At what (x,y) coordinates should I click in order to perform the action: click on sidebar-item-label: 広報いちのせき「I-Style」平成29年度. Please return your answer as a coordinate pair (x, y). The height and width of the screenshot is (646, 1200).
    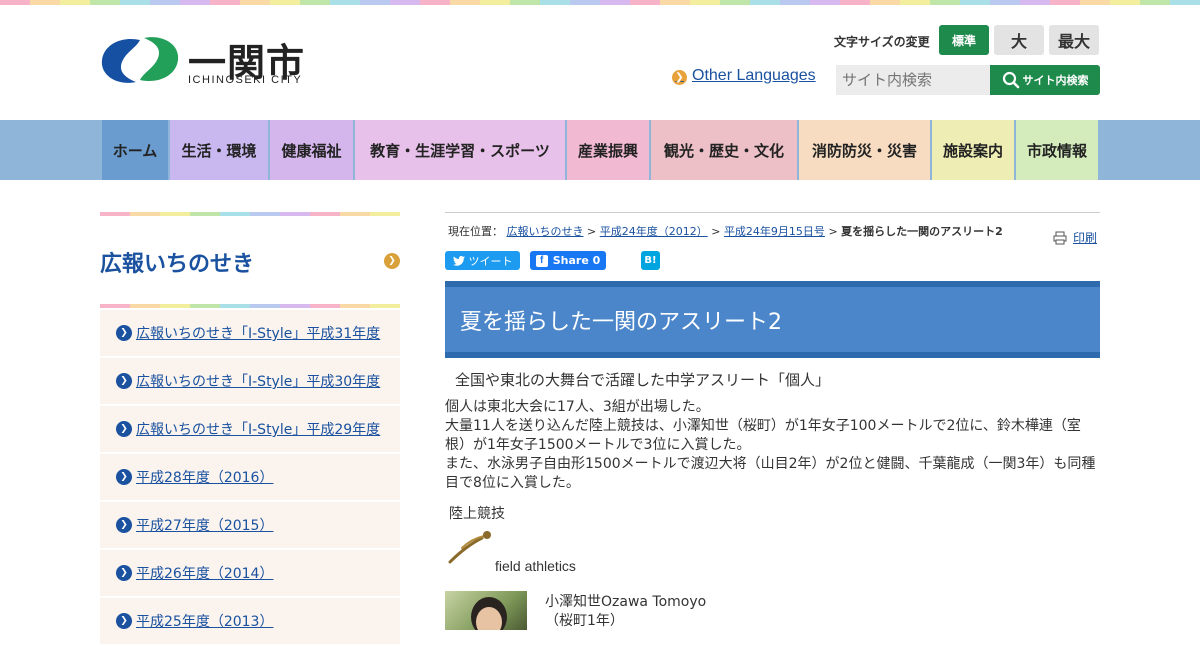
    Looking at the image, I should click on (258, 430).